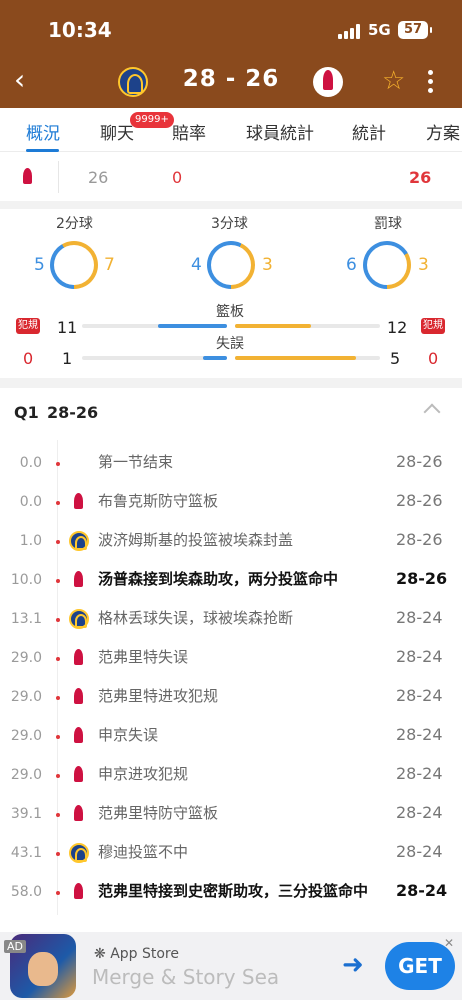  I want to click on rebounds-label: 籃板, so click(230, 312).